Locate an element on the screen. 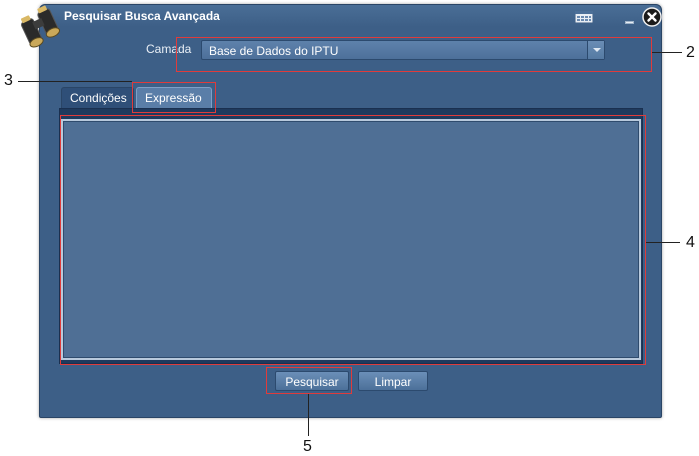  binoculars-icon is located at coordinates (40, 26).